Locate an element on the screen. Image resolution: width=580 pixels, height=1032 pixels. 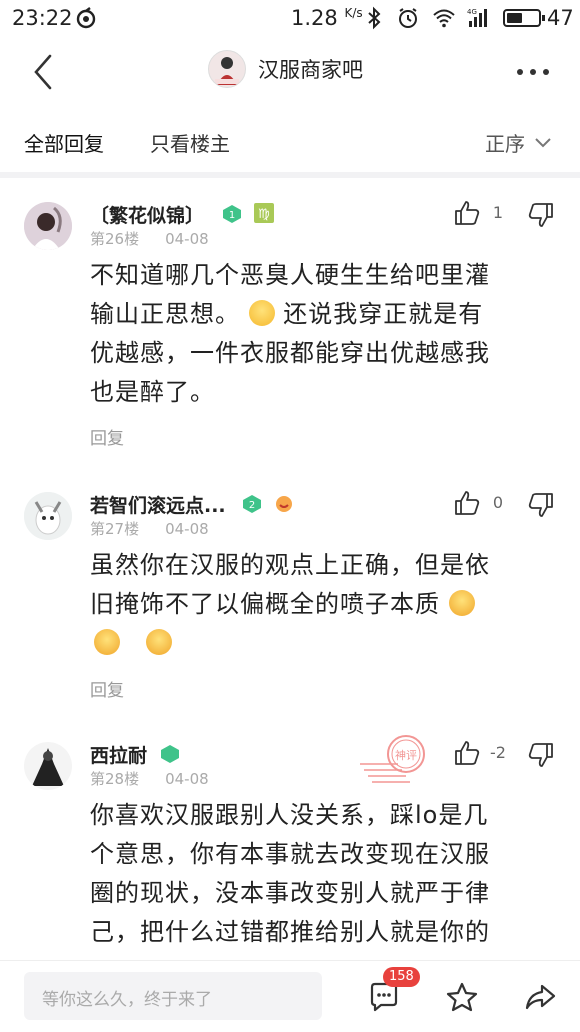
svg-text: 2 is located at coordinates (252, 505).